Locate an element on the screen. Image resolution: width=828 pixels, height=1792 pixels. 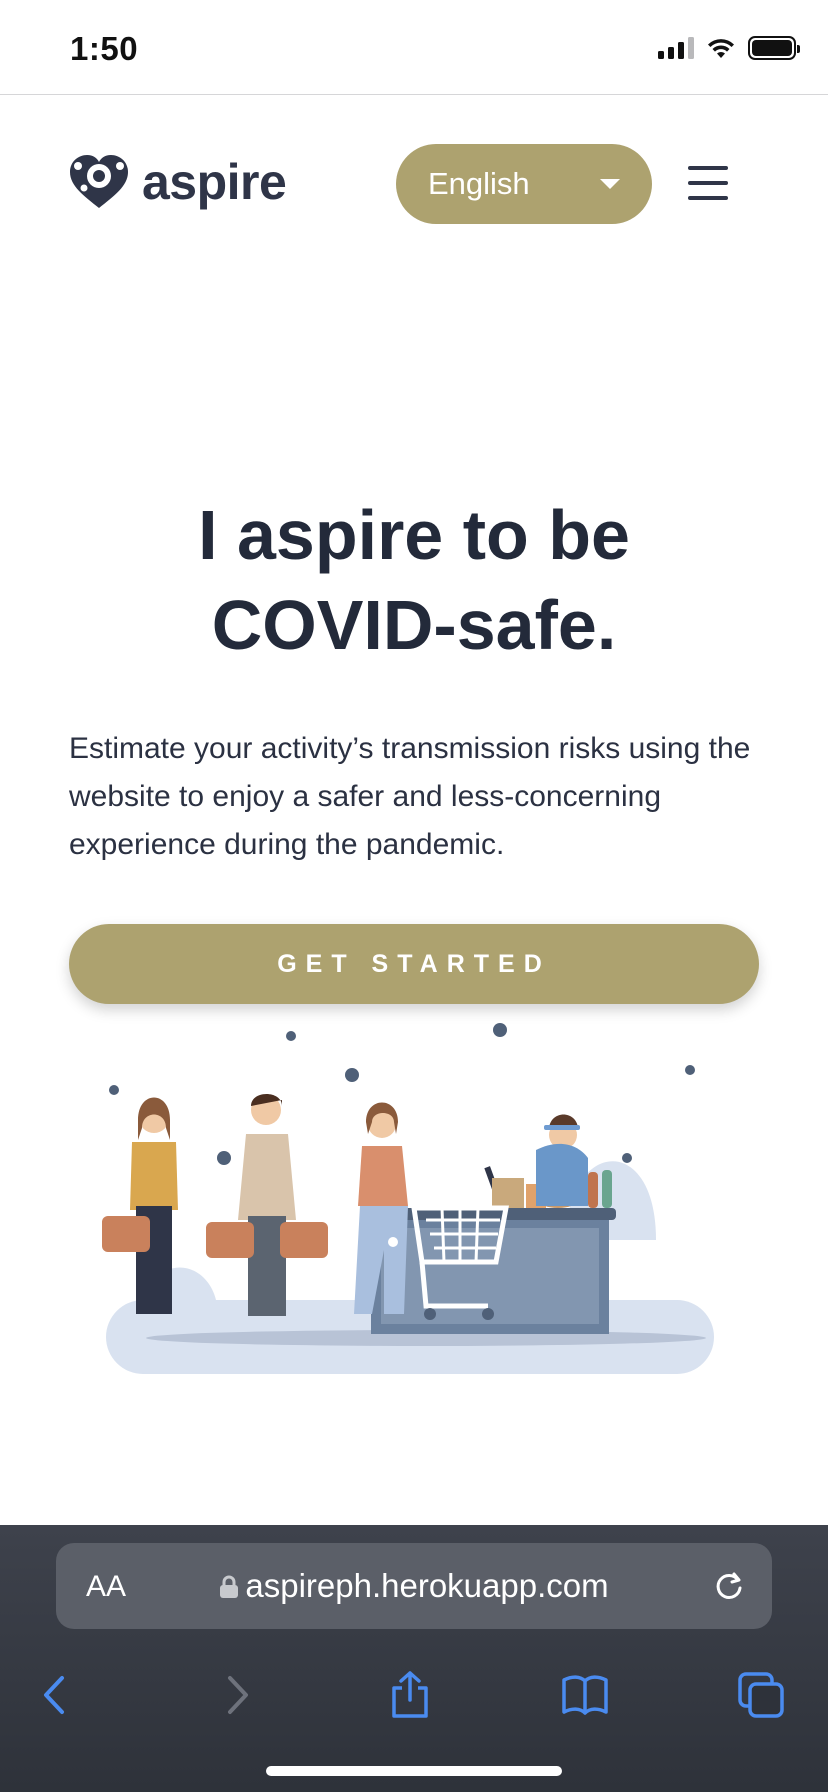
hamburger-menu-icon is located at coordinates (708, 183).